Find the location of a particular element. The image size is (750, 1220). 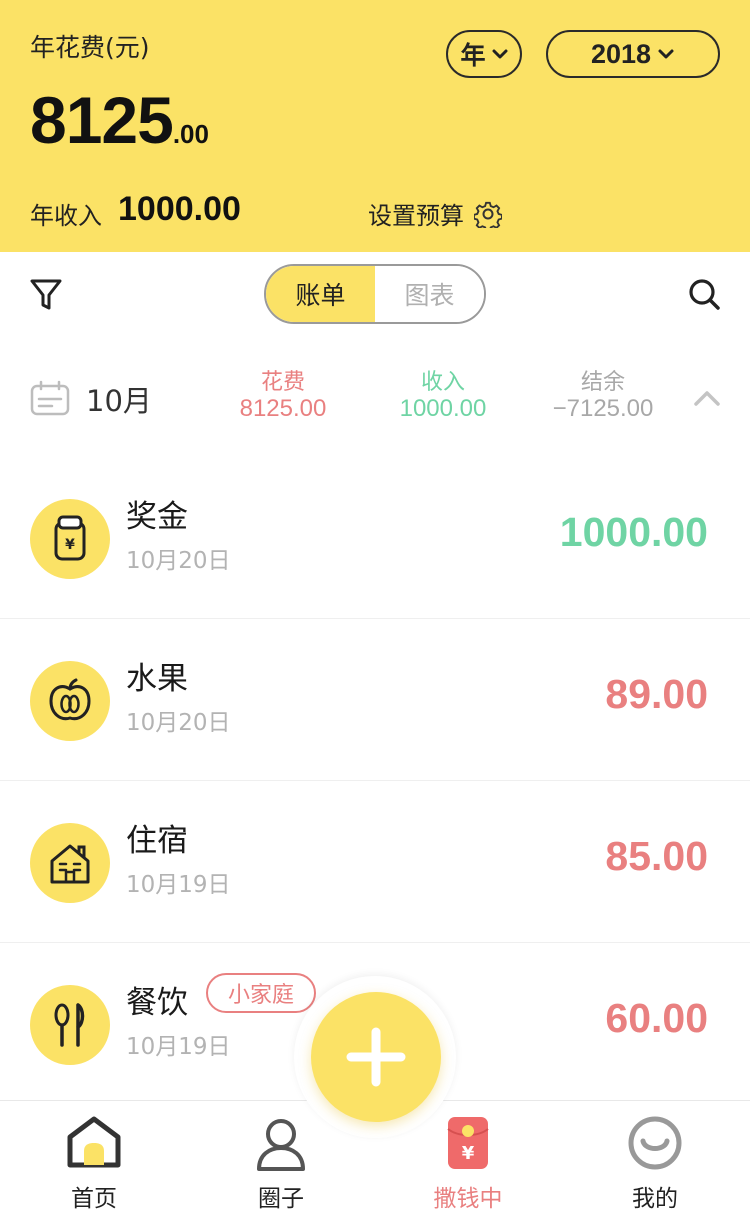

utensils-icon is located at coordinates (70, 1025).